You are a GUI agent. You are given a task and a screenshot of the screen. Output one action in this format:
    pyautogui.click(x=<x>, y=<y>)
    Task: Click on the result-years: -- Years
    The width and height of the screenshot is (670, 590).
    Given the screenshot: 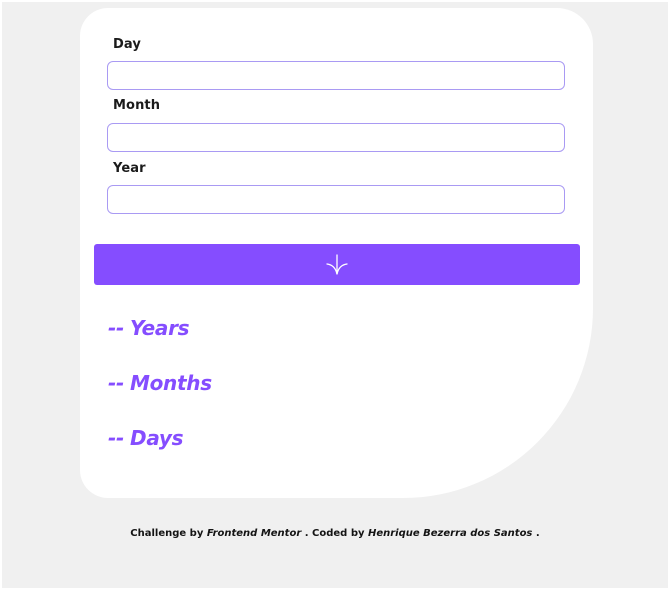 What is the action you would take?
    pyautogui.click(x=149, y=328)
    